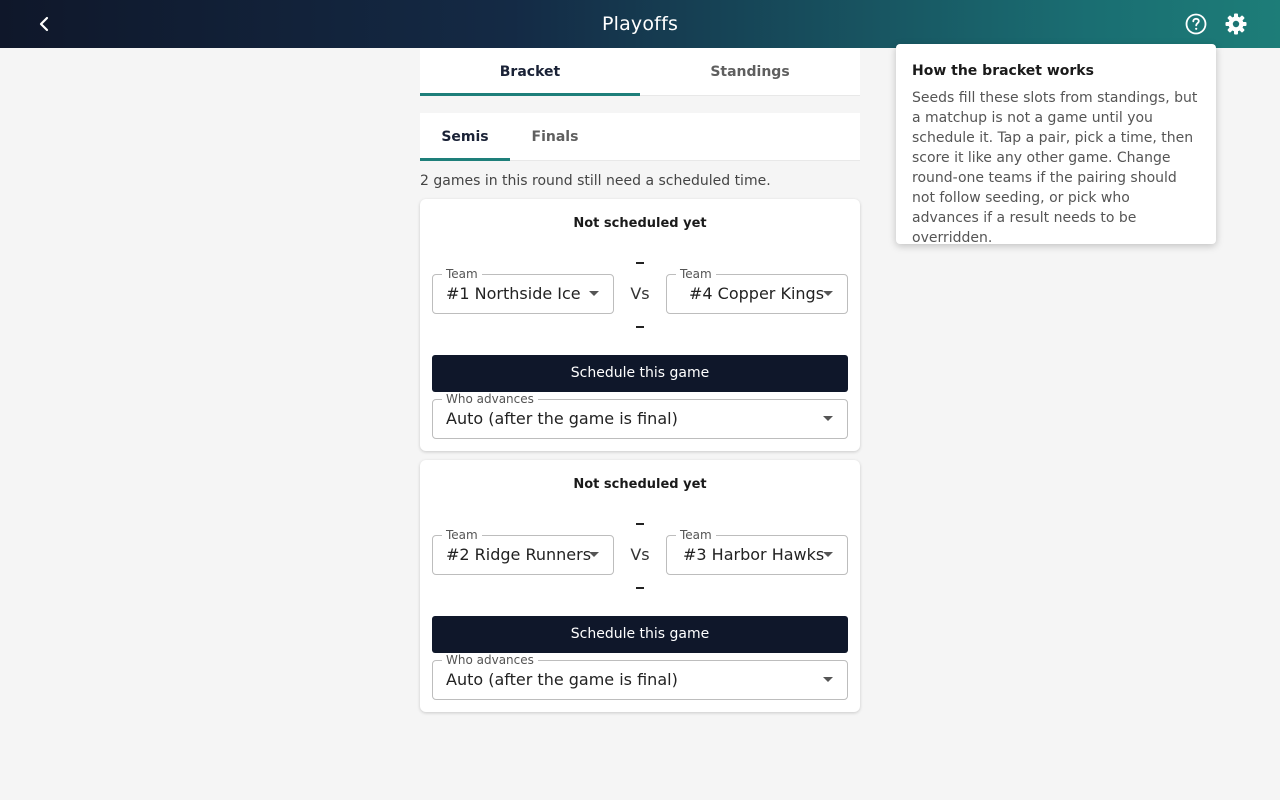  I want to click on team-select-value: #2 Ridge Runners, so click(519, 554).